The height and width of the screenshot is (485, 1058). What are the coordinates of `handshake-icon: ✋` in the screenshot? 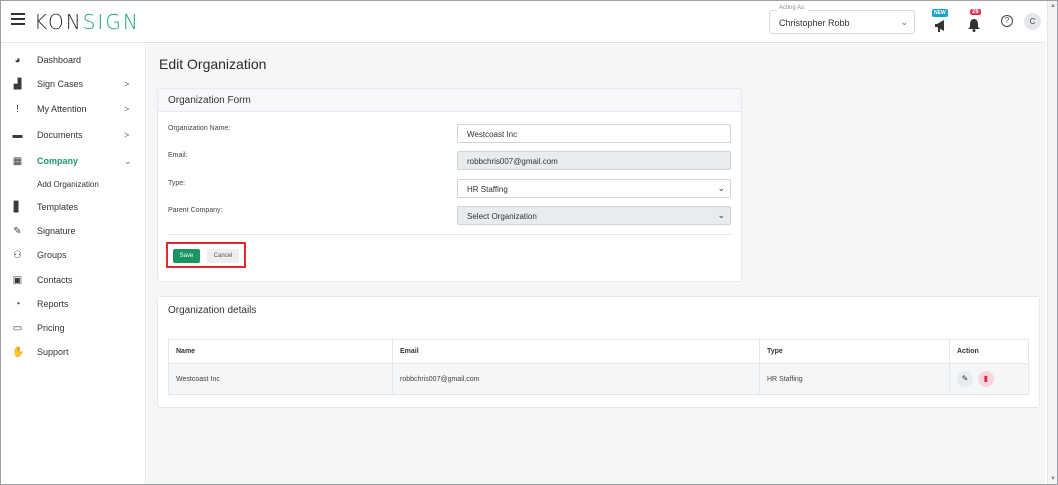 It's located at (18, 352).